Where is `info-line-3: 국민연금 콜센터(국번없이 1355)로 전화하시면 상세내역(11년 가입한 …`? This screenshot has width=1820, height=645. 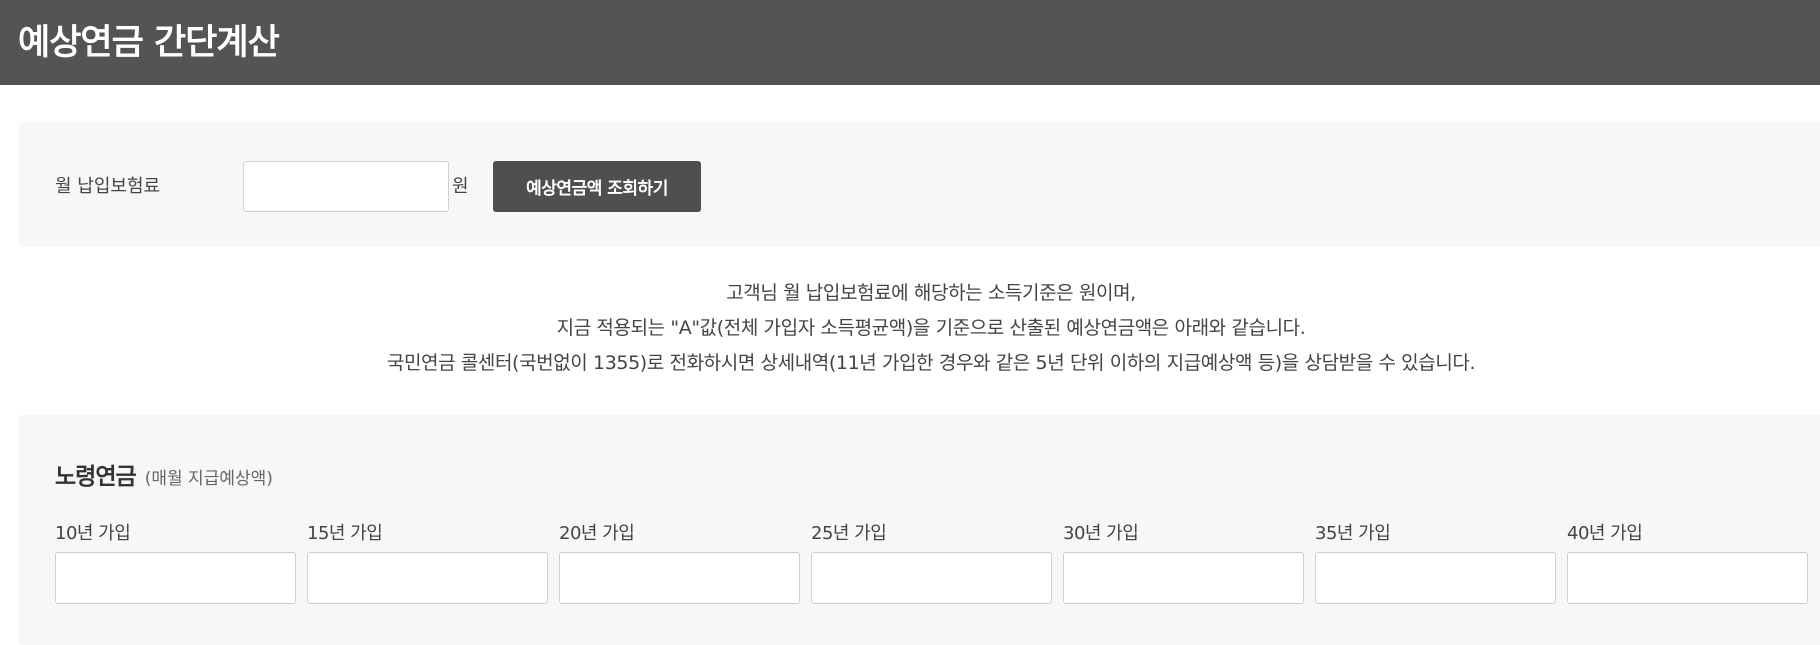
info-line-3: 국민연금 콜센터(국번없이 1355)로 전화하시면 상세내역(11년 가입한 … is located at coordinates (931, 363).